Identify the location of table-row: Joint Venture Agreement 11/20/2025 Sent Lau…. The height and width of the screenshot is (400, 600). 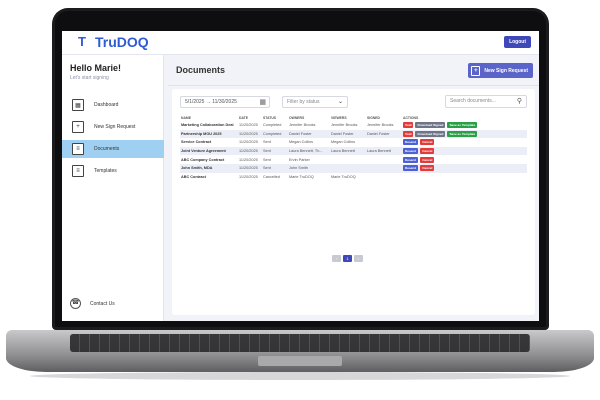
(353, 151).